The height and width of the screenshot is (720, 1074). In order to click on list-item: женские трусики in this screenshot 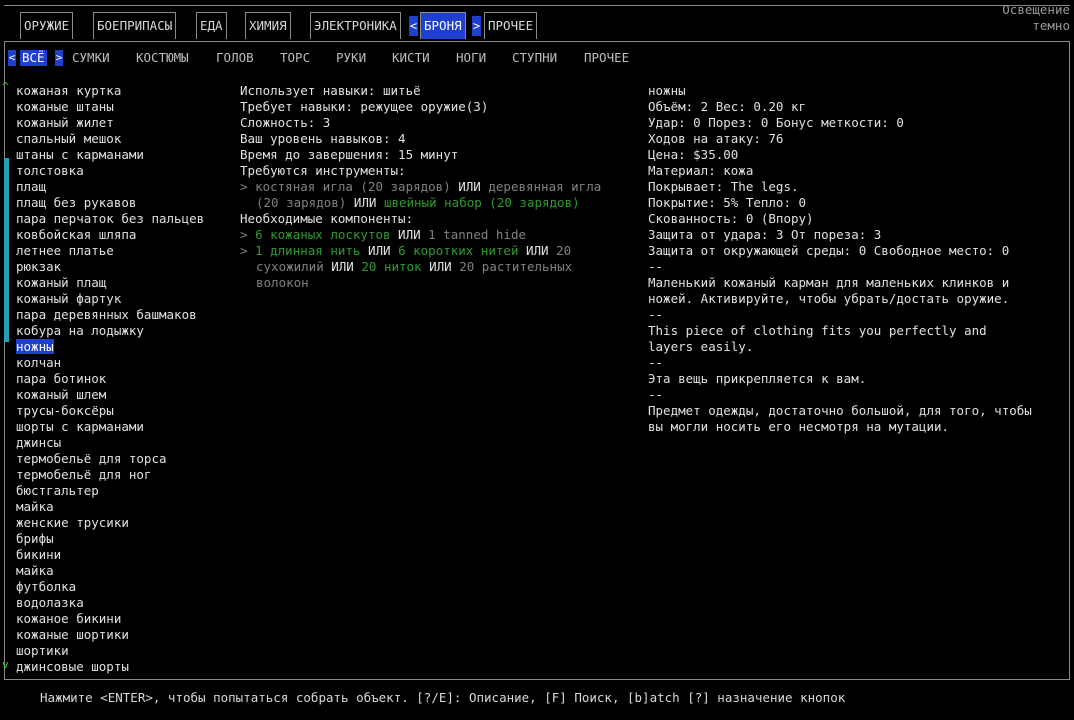, I will do `click(110, 523)`.